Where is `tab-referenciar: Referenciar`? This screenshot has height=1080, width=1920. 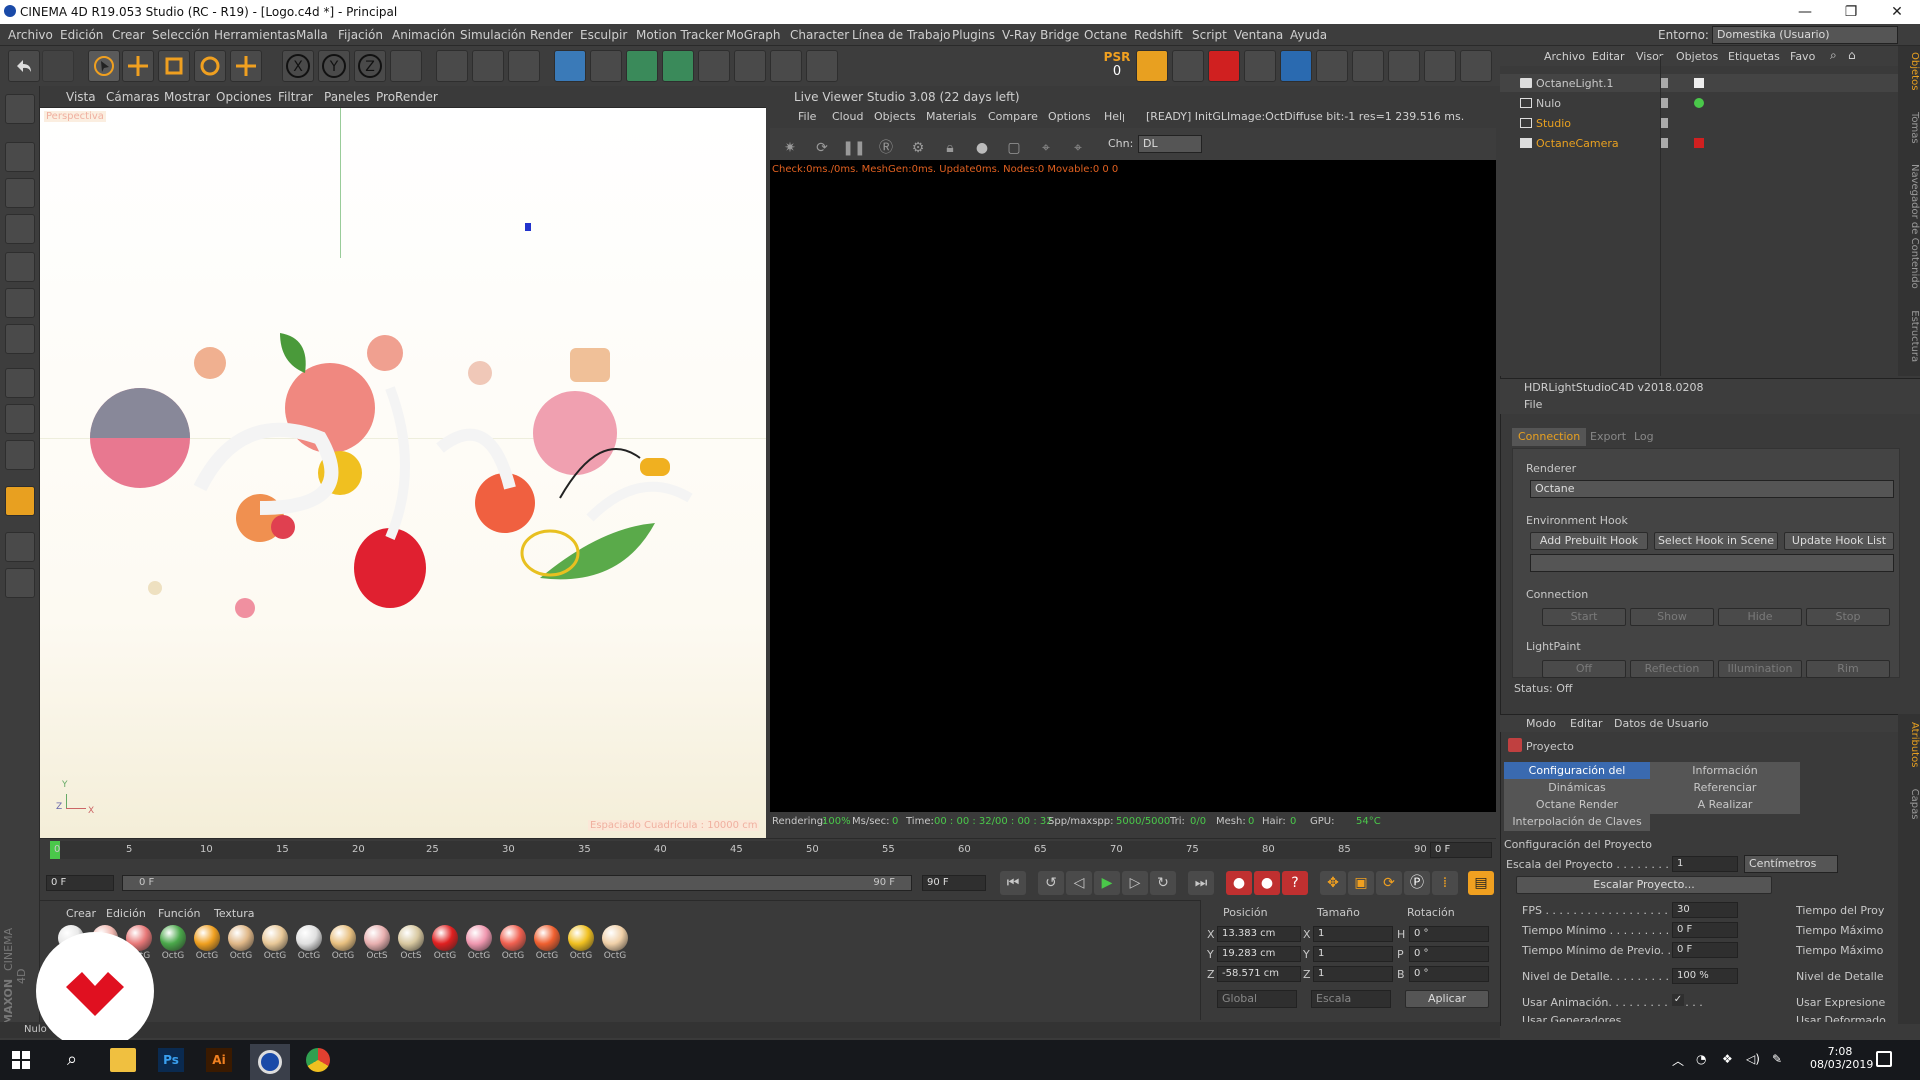 tab-referenciar: Referenciar is located at coordinates (1725, 788).